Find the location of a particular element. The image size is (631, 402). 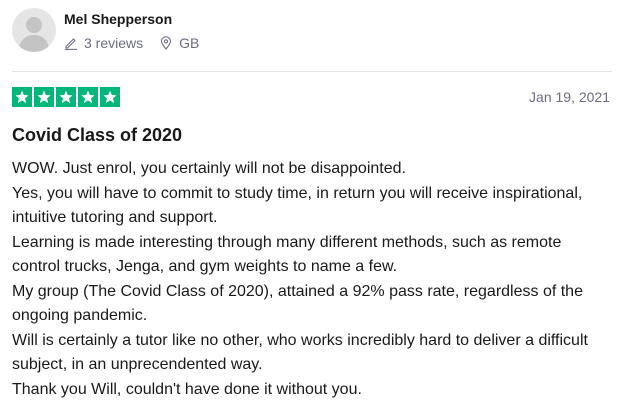

reviewer-info: Mel Shepperson 3 reviews GB is located at coordinates (131, 29).